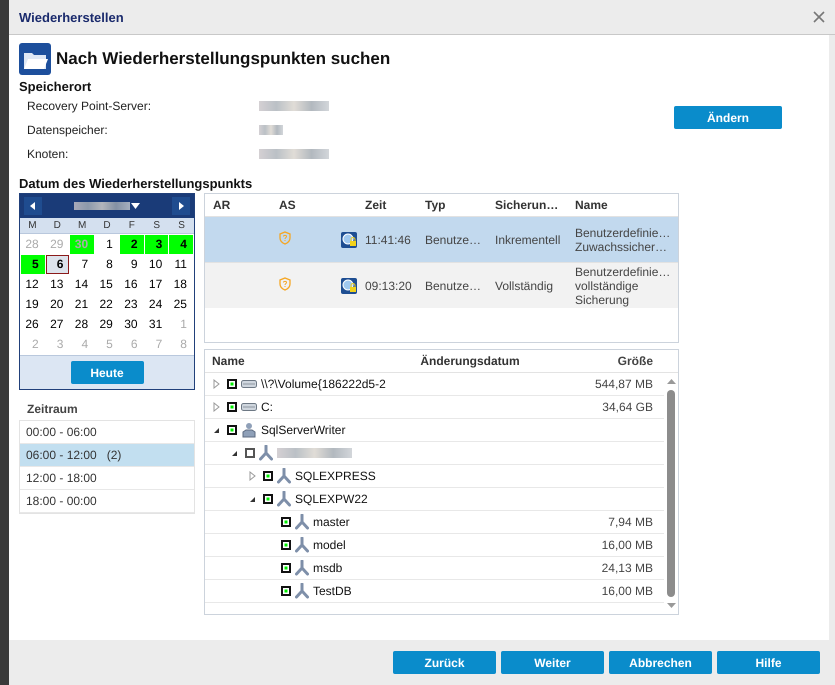  Describe the element at coordinates (132, 244) in the screenshot. I see `calendar-day: 2` at that location.